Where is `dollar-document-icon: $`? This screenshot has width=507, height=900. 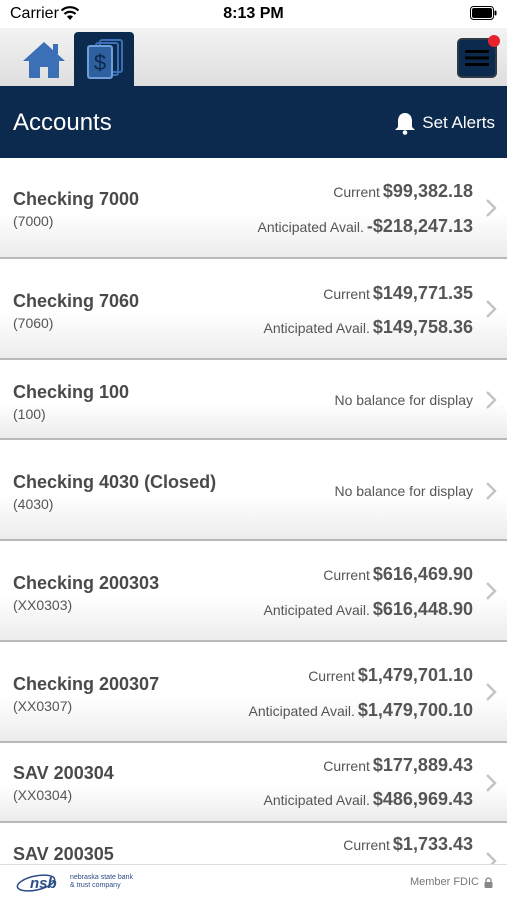
dollar-document-icon: $ is located at coordinates (105, 59).